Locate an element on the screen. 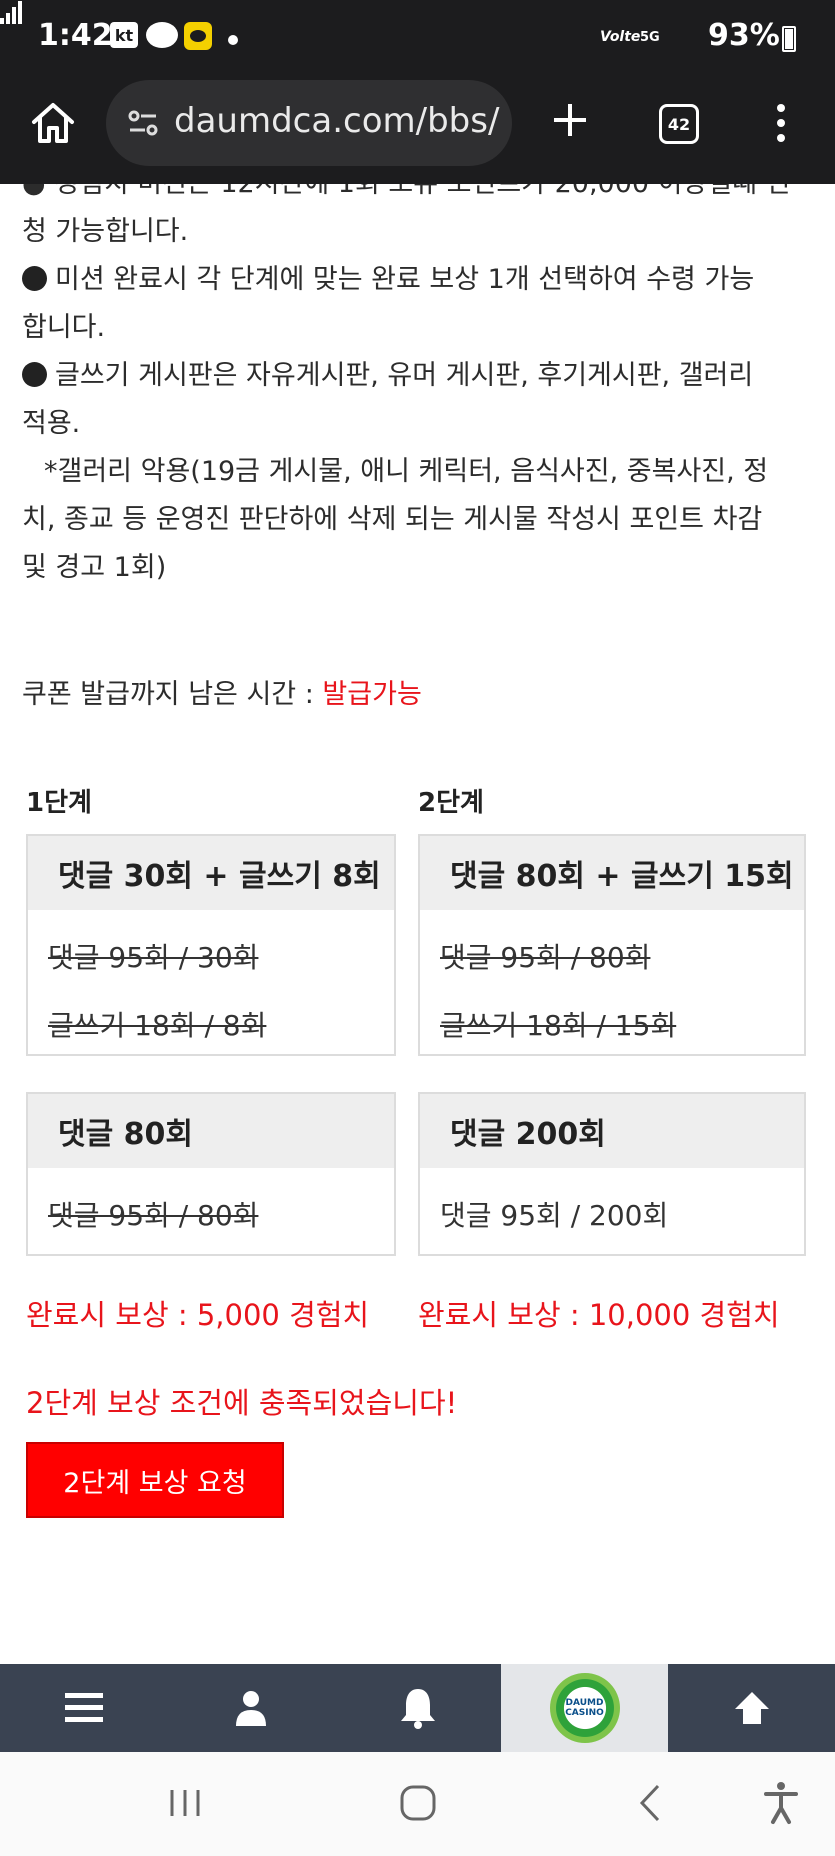  stage1-comment-progress: 댓글 95회 / 30회 is located at coordinates (153, 957).